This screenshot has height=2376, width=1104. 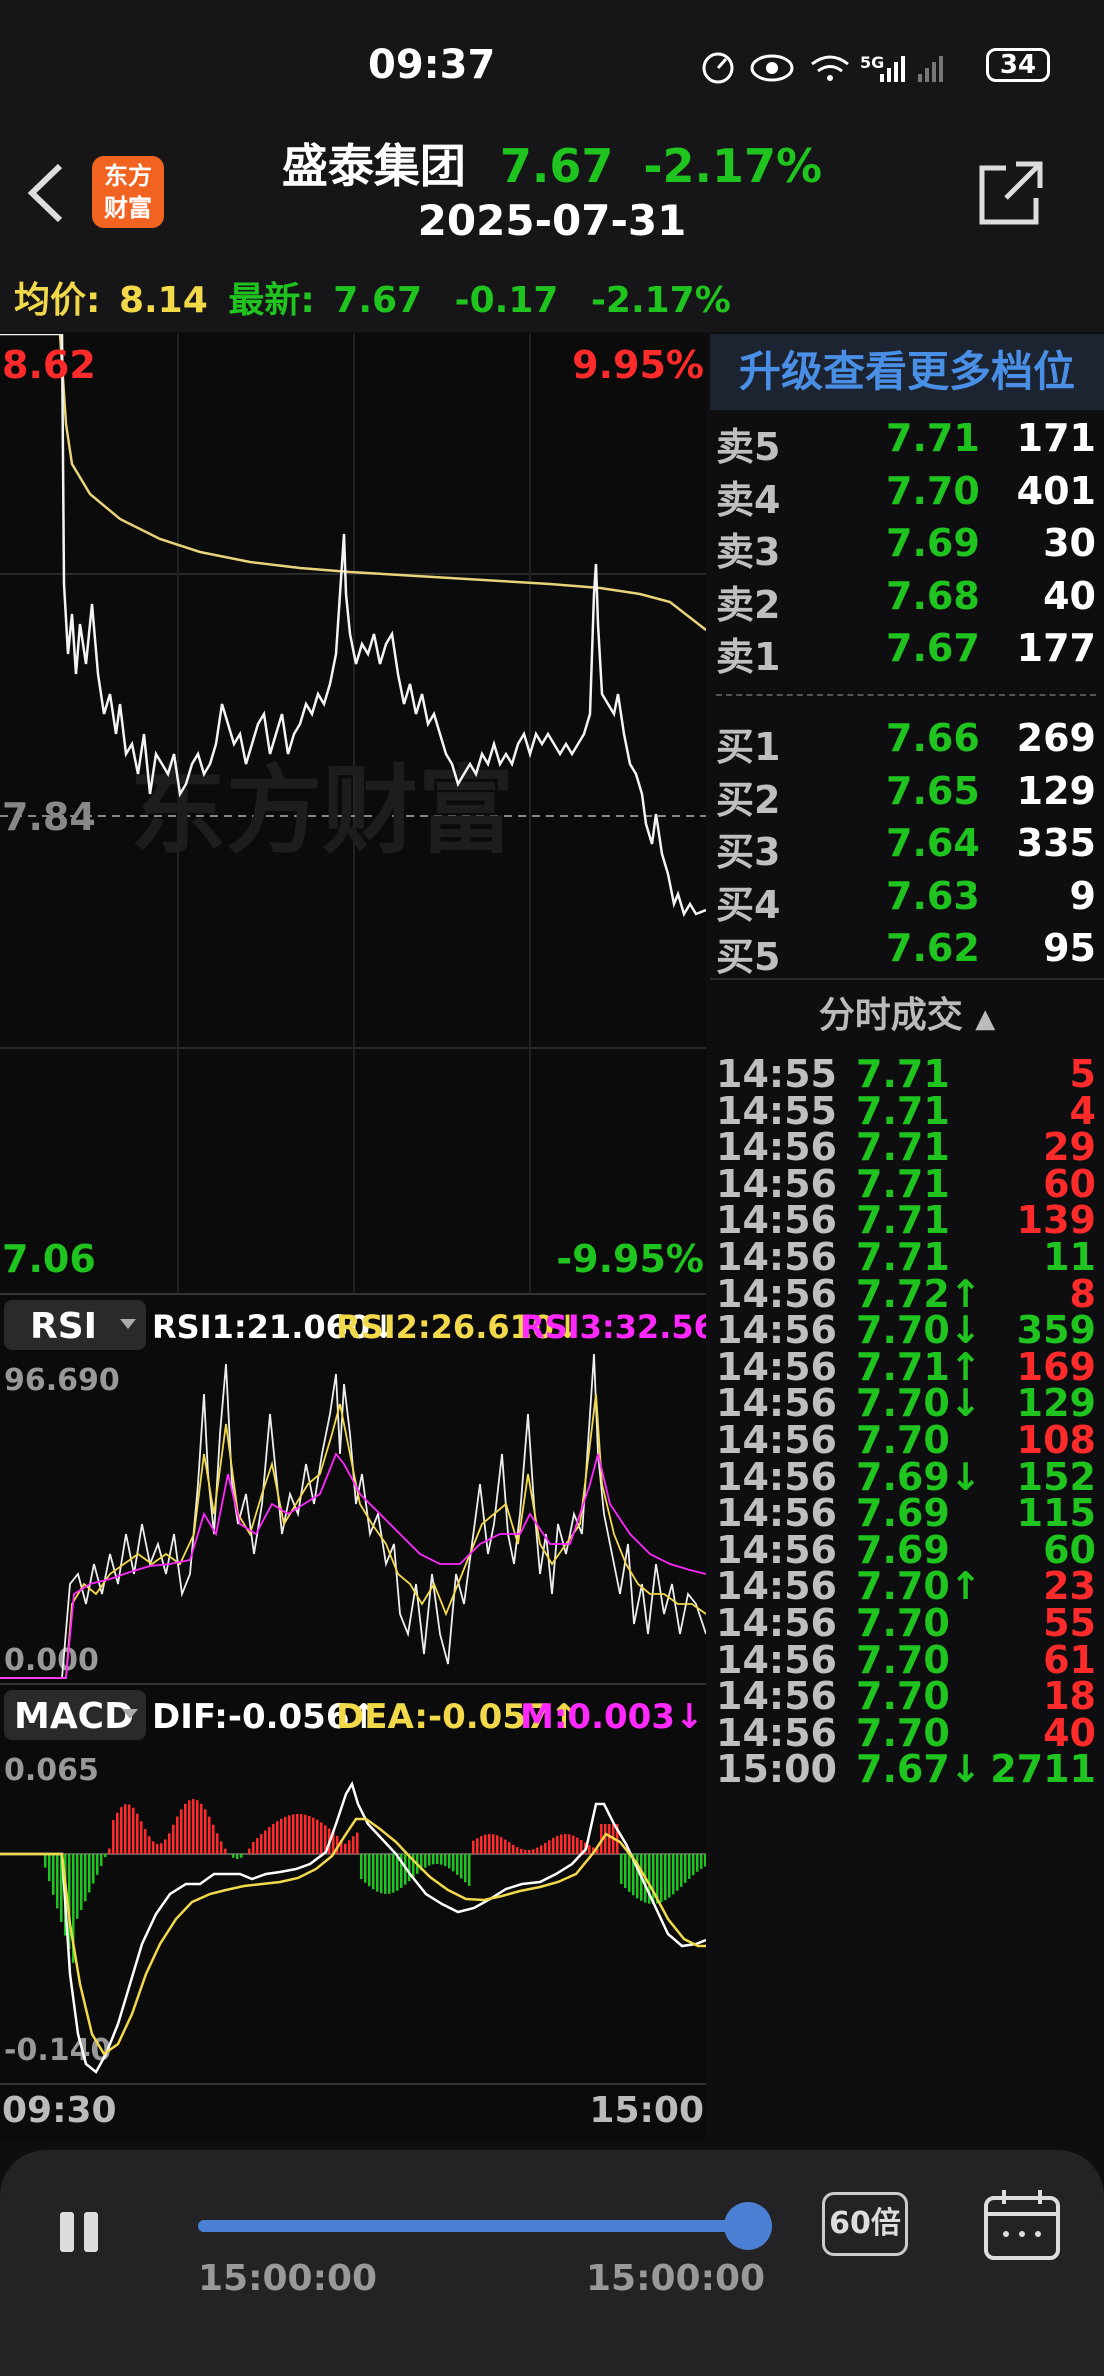 I want to click on level-price: 7.64, so click(x=933, y=843).